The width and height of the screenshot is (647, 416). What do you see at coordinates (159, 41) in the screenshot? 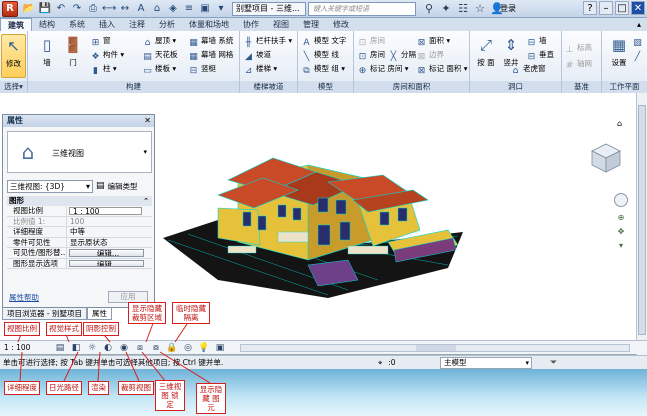
I see `roof-button: ⌂ 屋顶 ▾` at bounding box center [159, 41].